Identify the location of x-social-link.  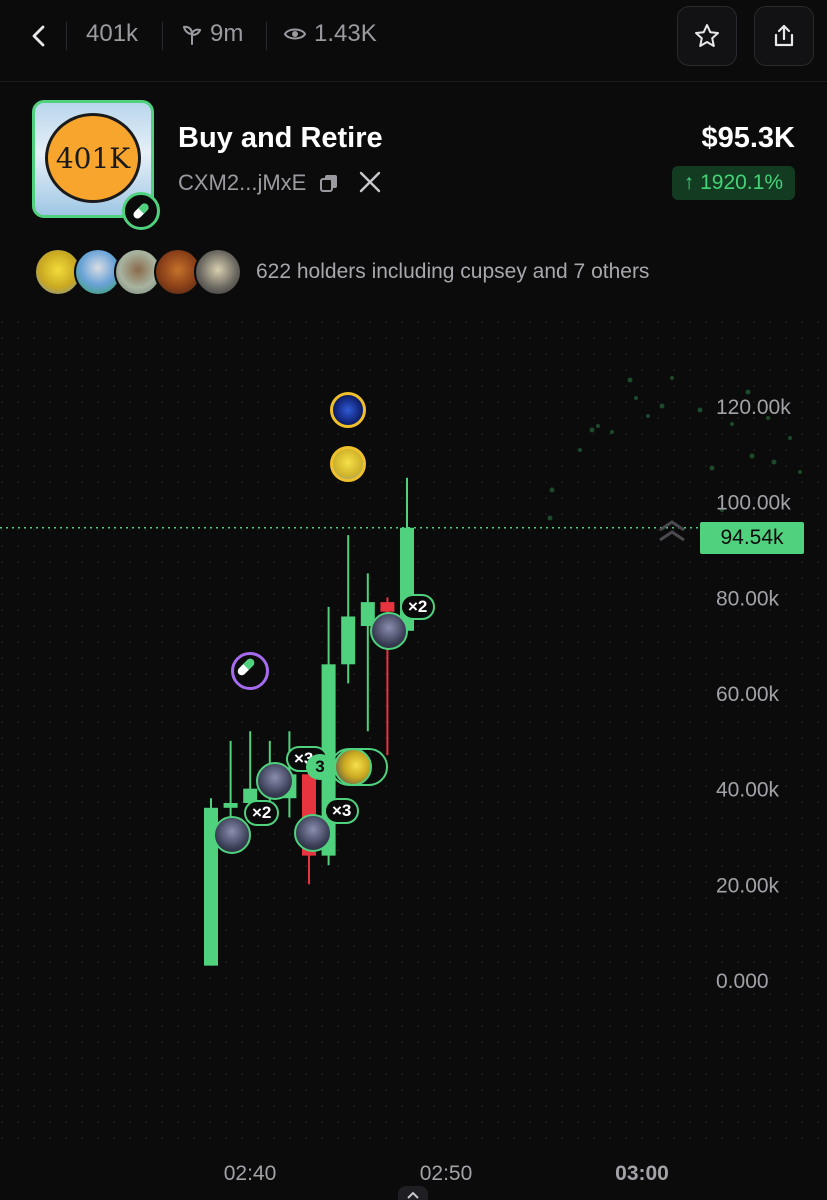
(370, 182).